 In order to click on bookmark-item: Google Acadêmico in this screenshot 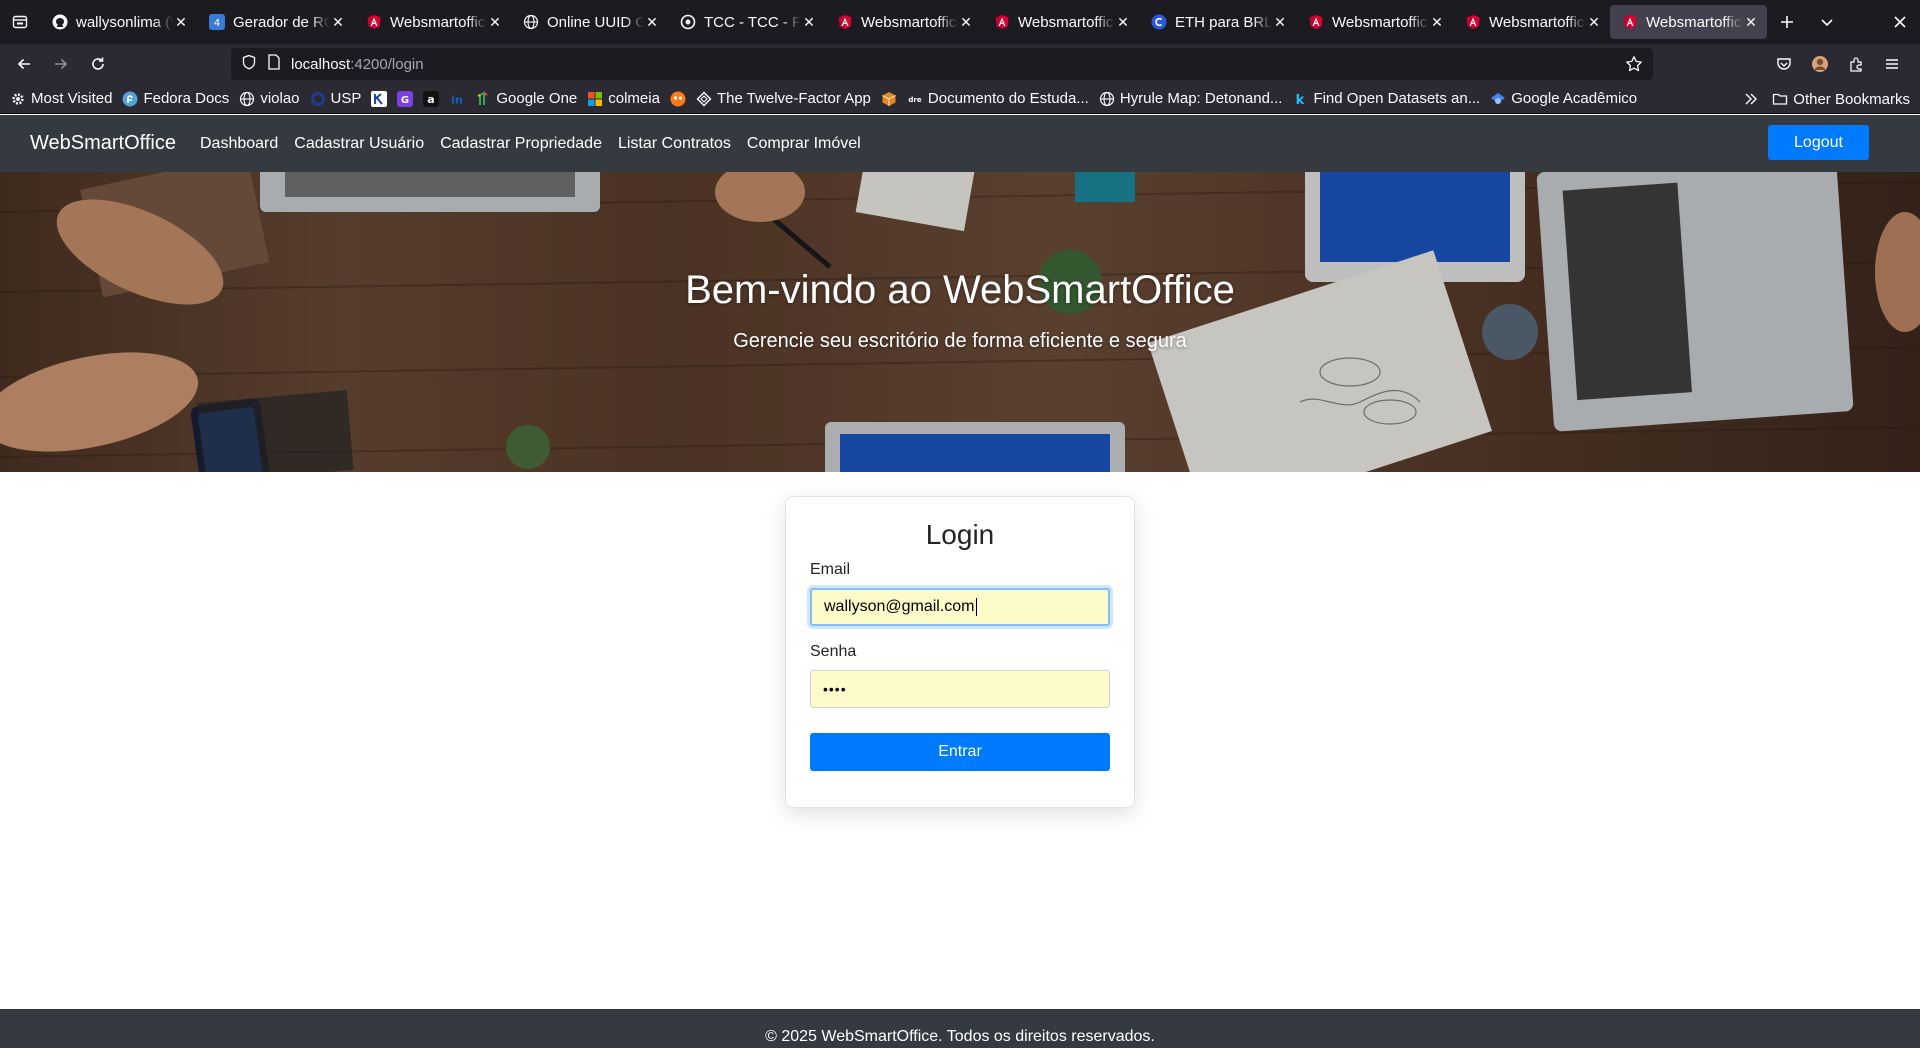, I will do `click(1563, 98)`.